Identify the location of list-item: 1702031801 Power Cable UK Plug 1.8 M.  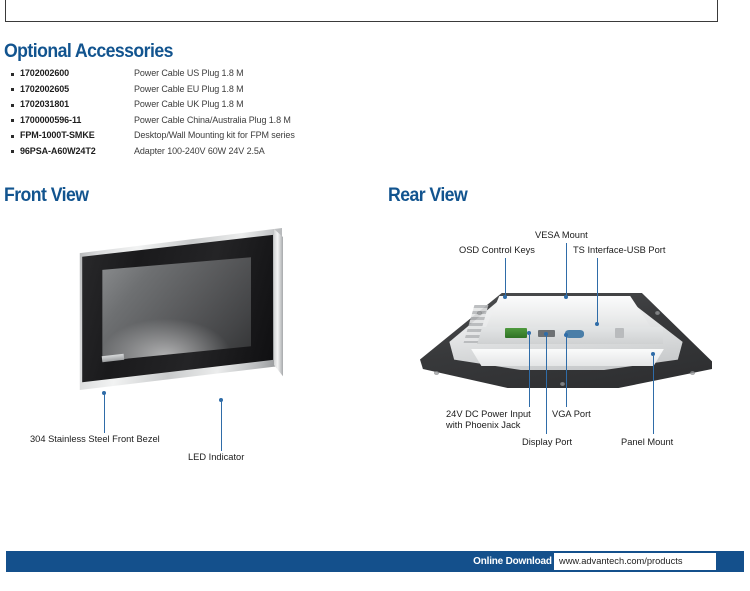
(216, 105).